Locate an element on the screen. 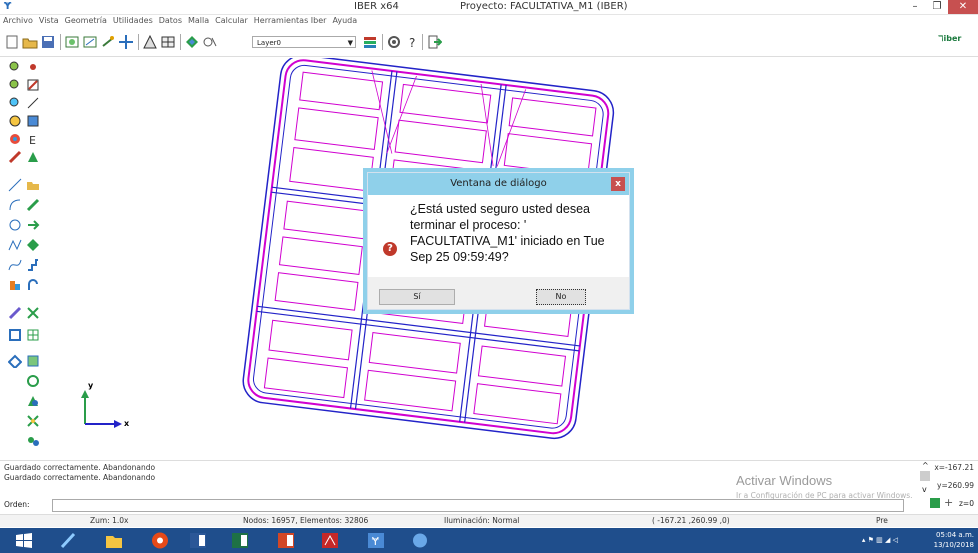 Image resolution: width=978 pixels, height=553 pixels. mesh-element-icon is located at coordinates (33, 157).